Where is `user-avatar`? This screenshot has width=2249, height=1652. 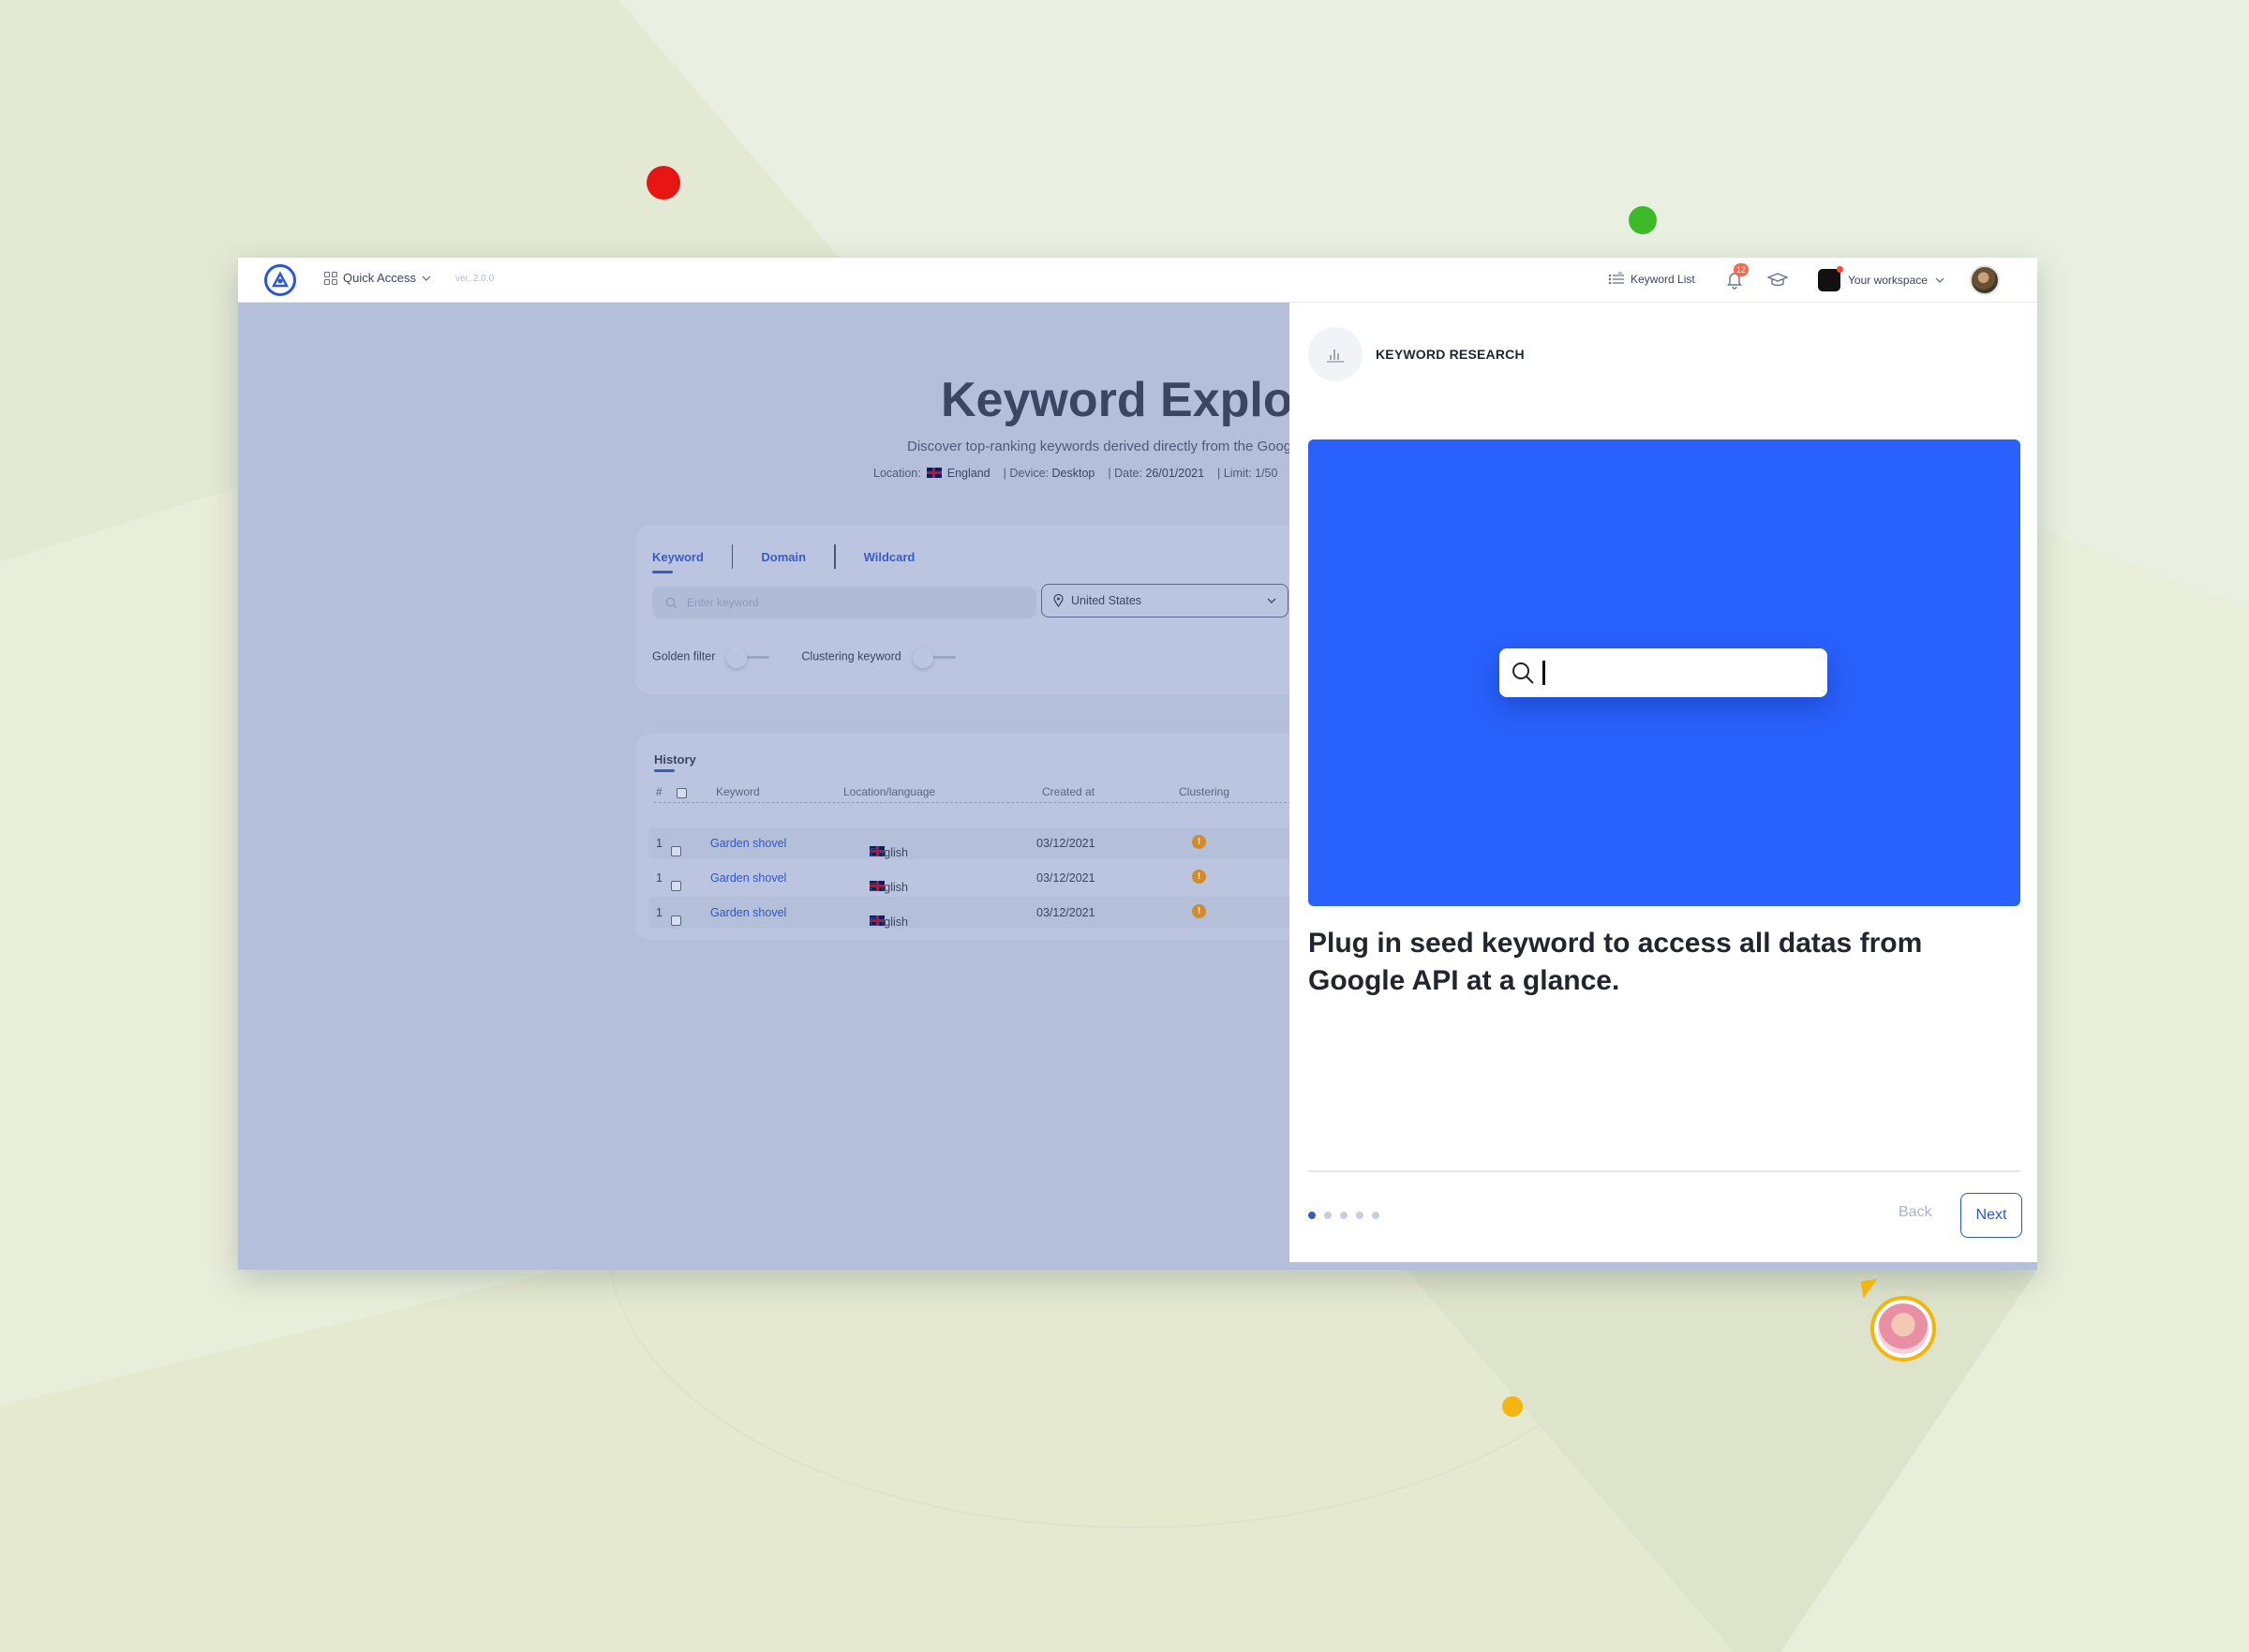
user-avatar is located at coordinates (1985, 280).